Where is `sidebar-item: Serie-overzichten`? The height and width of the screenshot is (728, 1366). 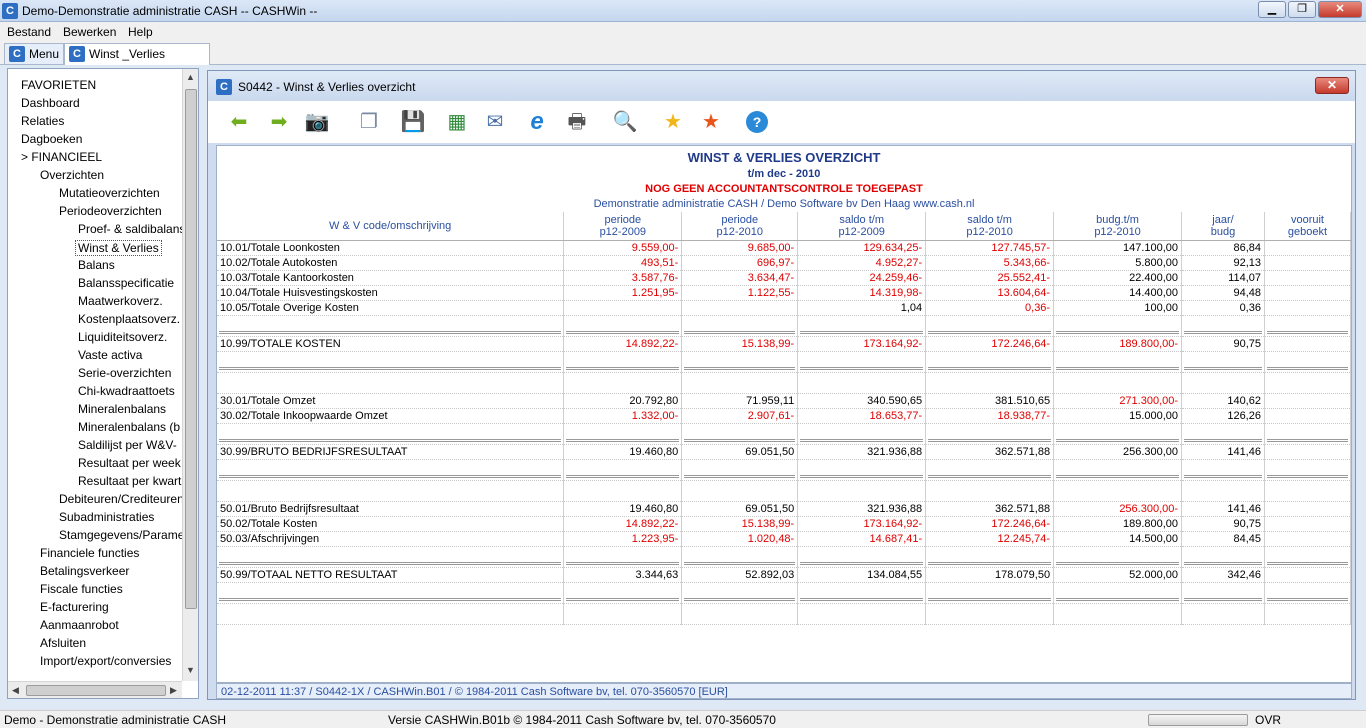
sidebar-item: Serie-overzichten is located at coordinates (124, 373).